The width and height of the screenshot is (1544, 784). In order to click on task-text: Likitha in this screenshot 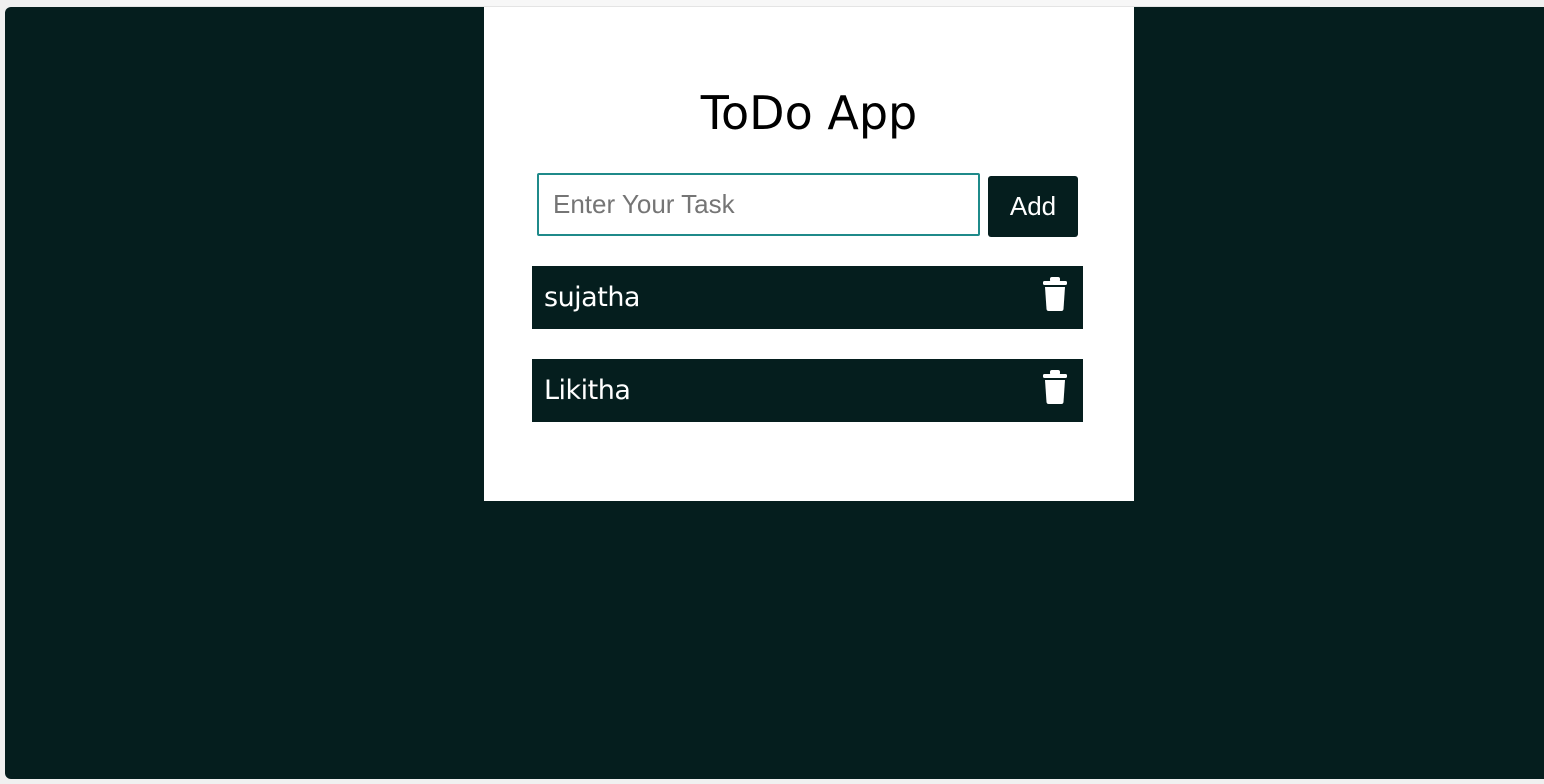, I will do `click(587, 390)`.